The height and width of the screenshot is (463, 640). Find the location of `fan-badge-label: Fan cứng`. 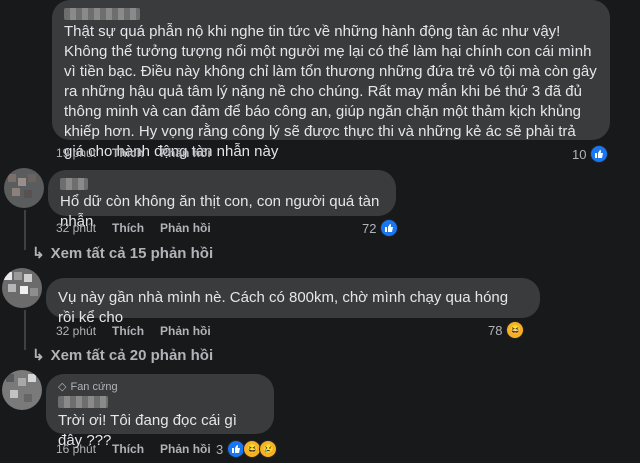

fan-badge-label: Fan cứng is located at coordinates (94, 386).